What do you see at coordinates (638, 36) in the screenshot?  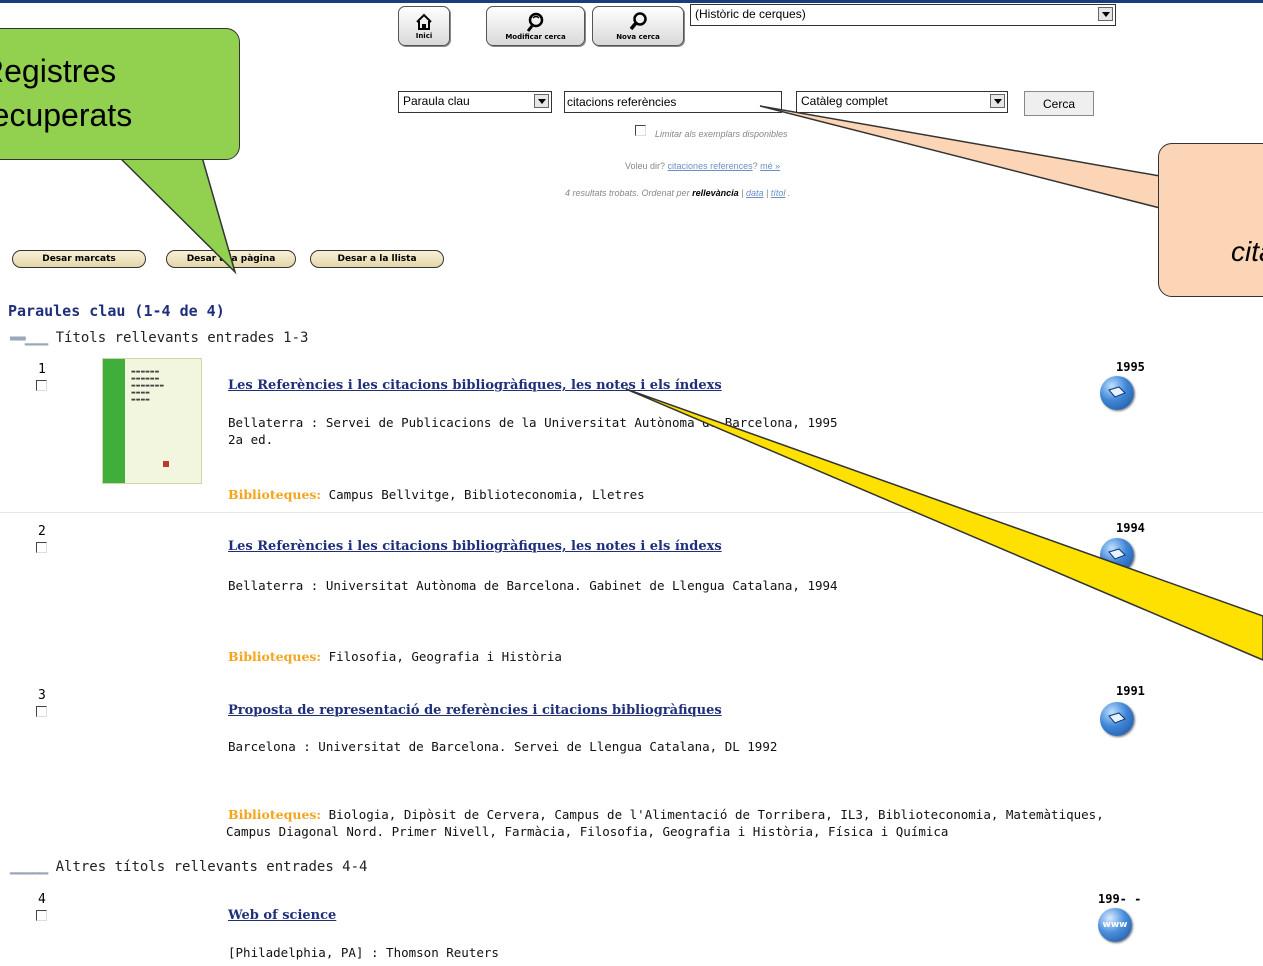 I see `new-search-label: Nova cerca` at bounding box center [638, 36].